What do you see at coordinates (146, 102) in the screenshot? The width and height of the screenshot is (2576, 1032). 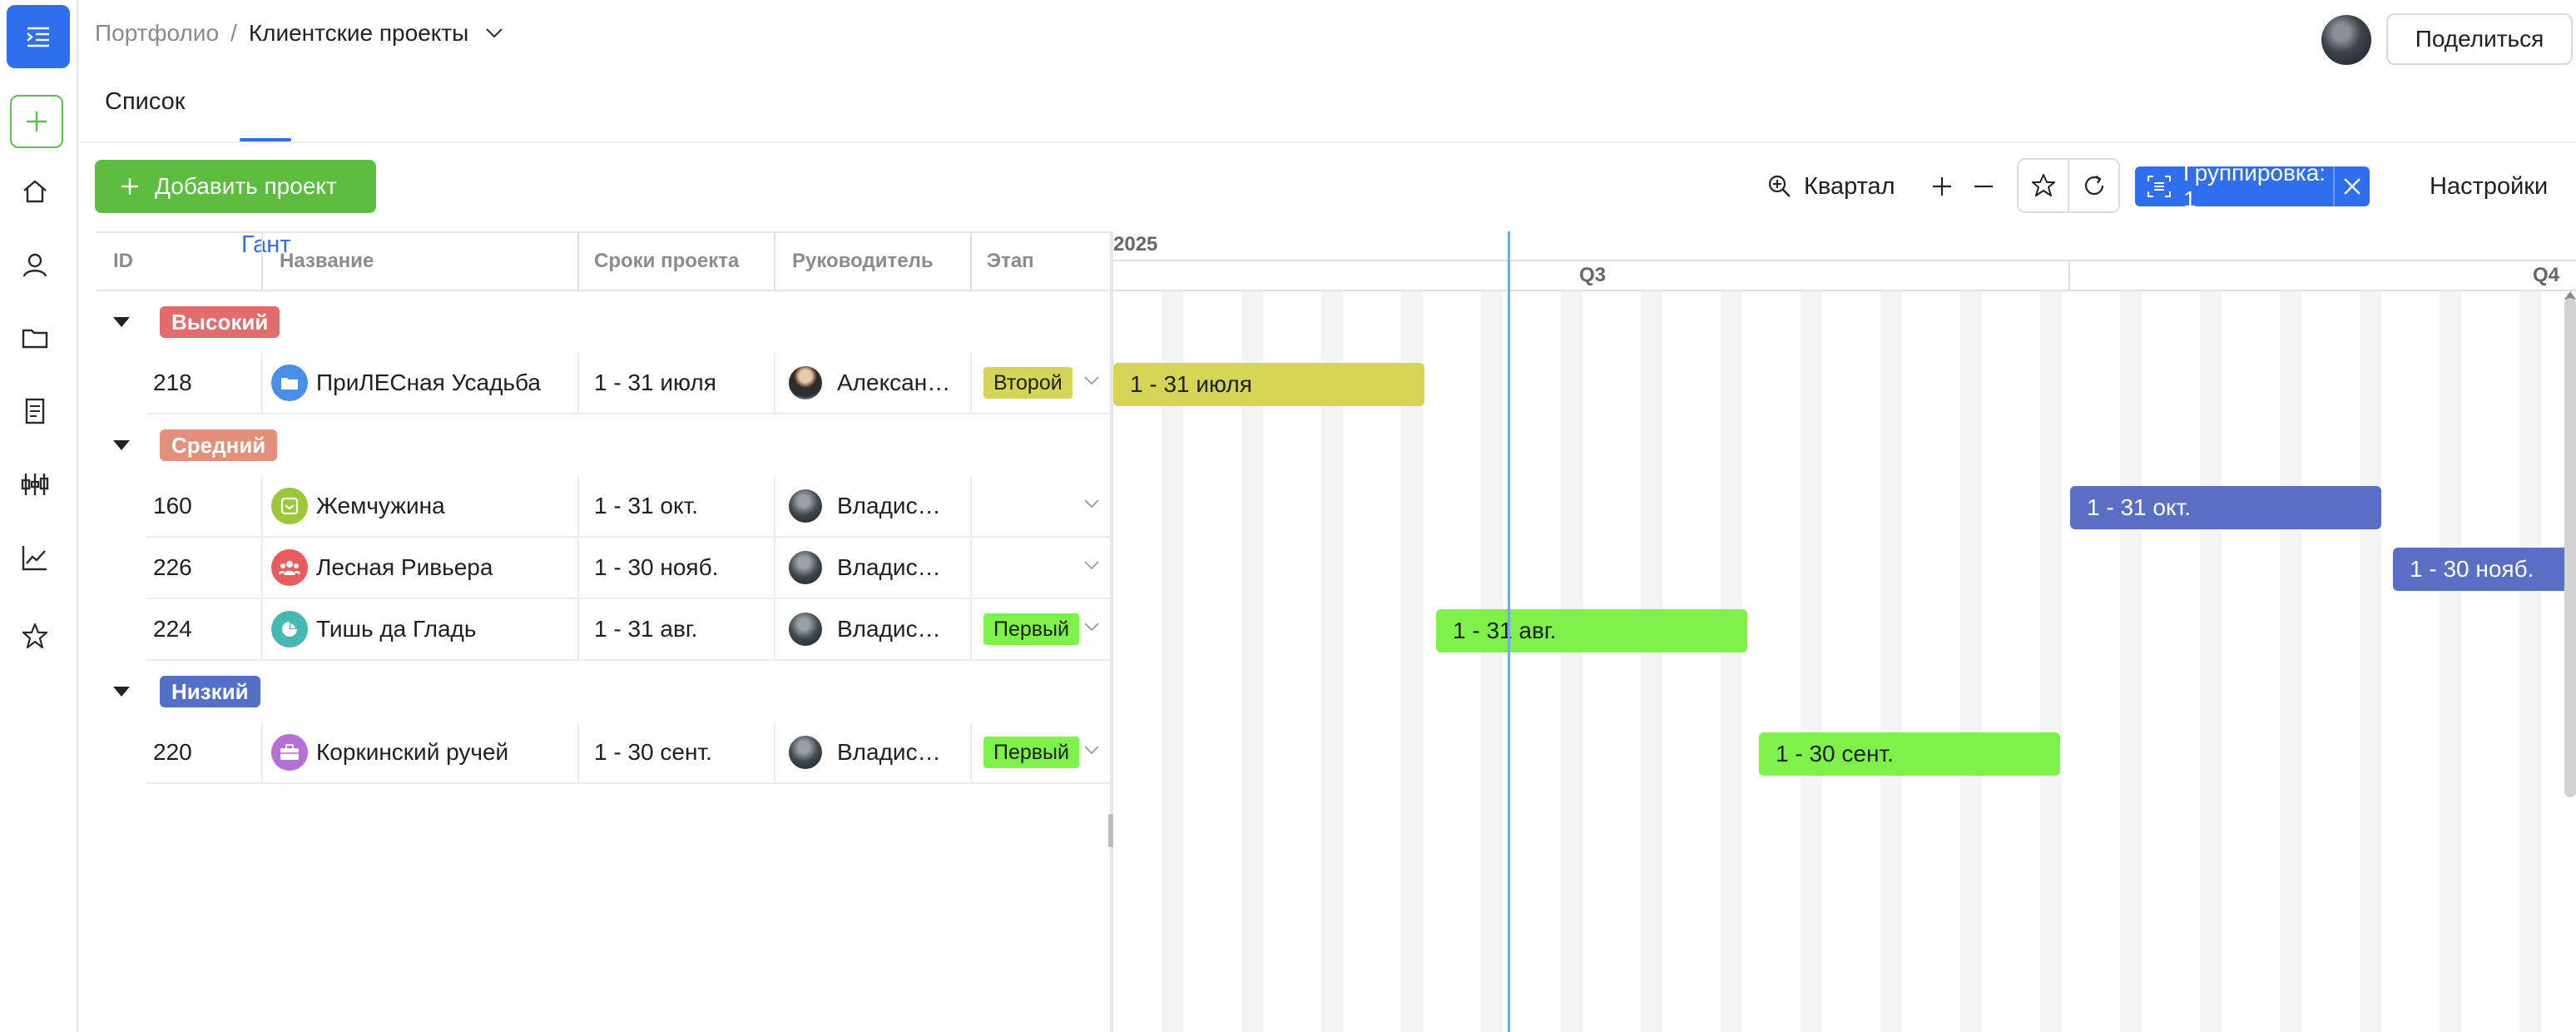 I see `tab-list: Список` at bounding box center [146, 102].